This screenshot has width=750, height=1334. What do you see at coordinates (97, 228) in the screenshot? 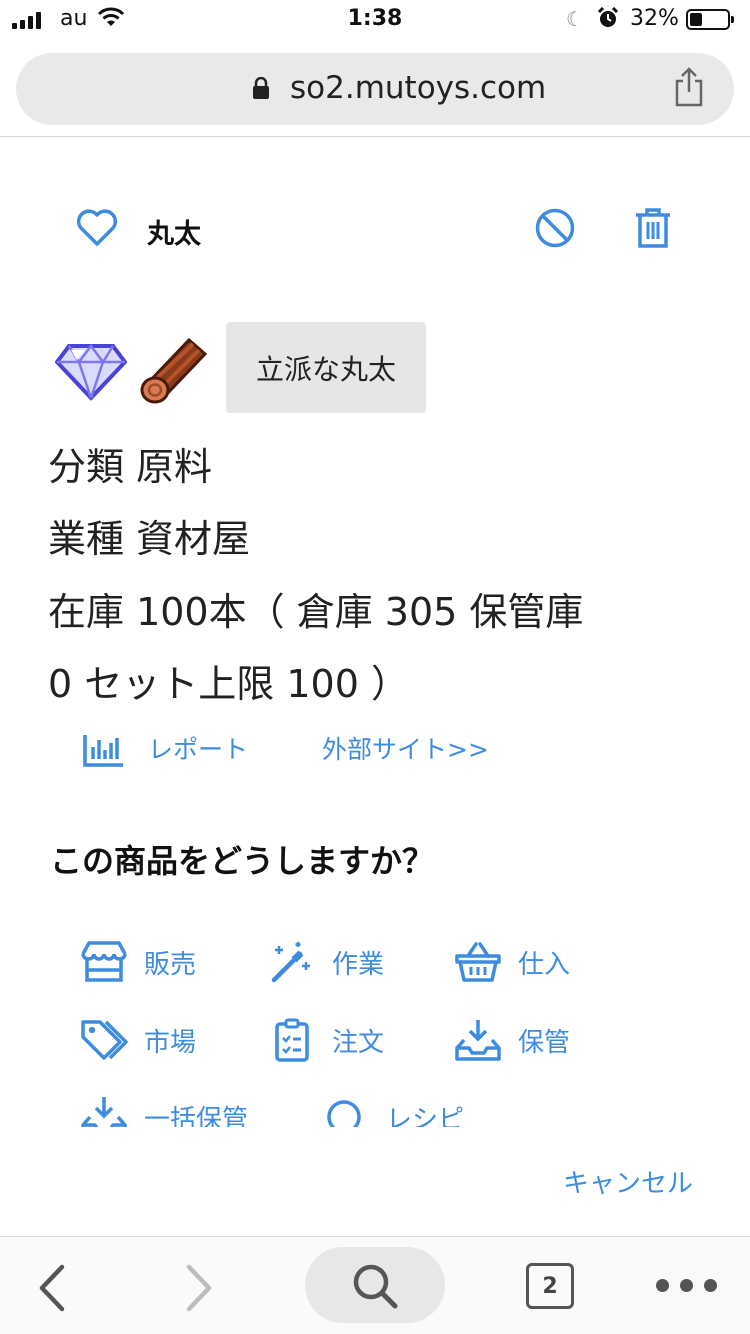
I see `favorite-heart-icon` at bounding box center [97, 228].